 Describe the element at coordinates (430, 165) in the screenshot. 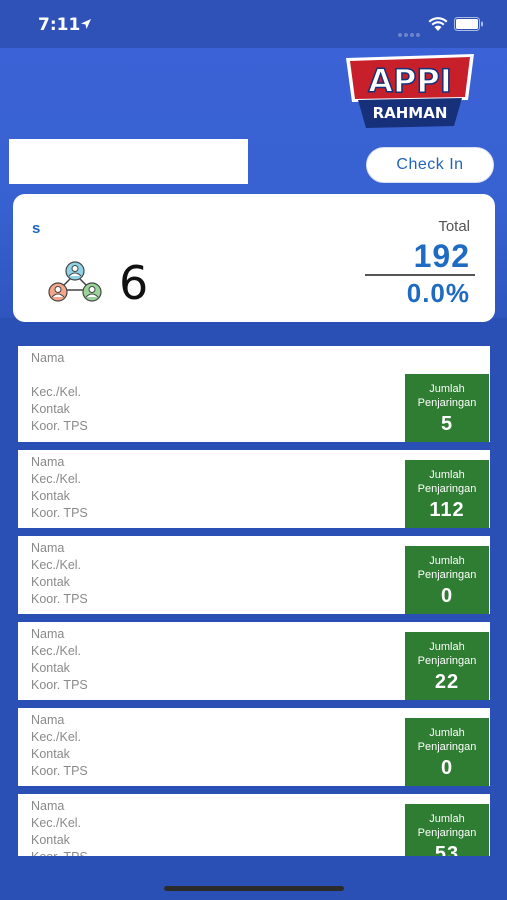

I see `check-in-button: Check In` at that location.